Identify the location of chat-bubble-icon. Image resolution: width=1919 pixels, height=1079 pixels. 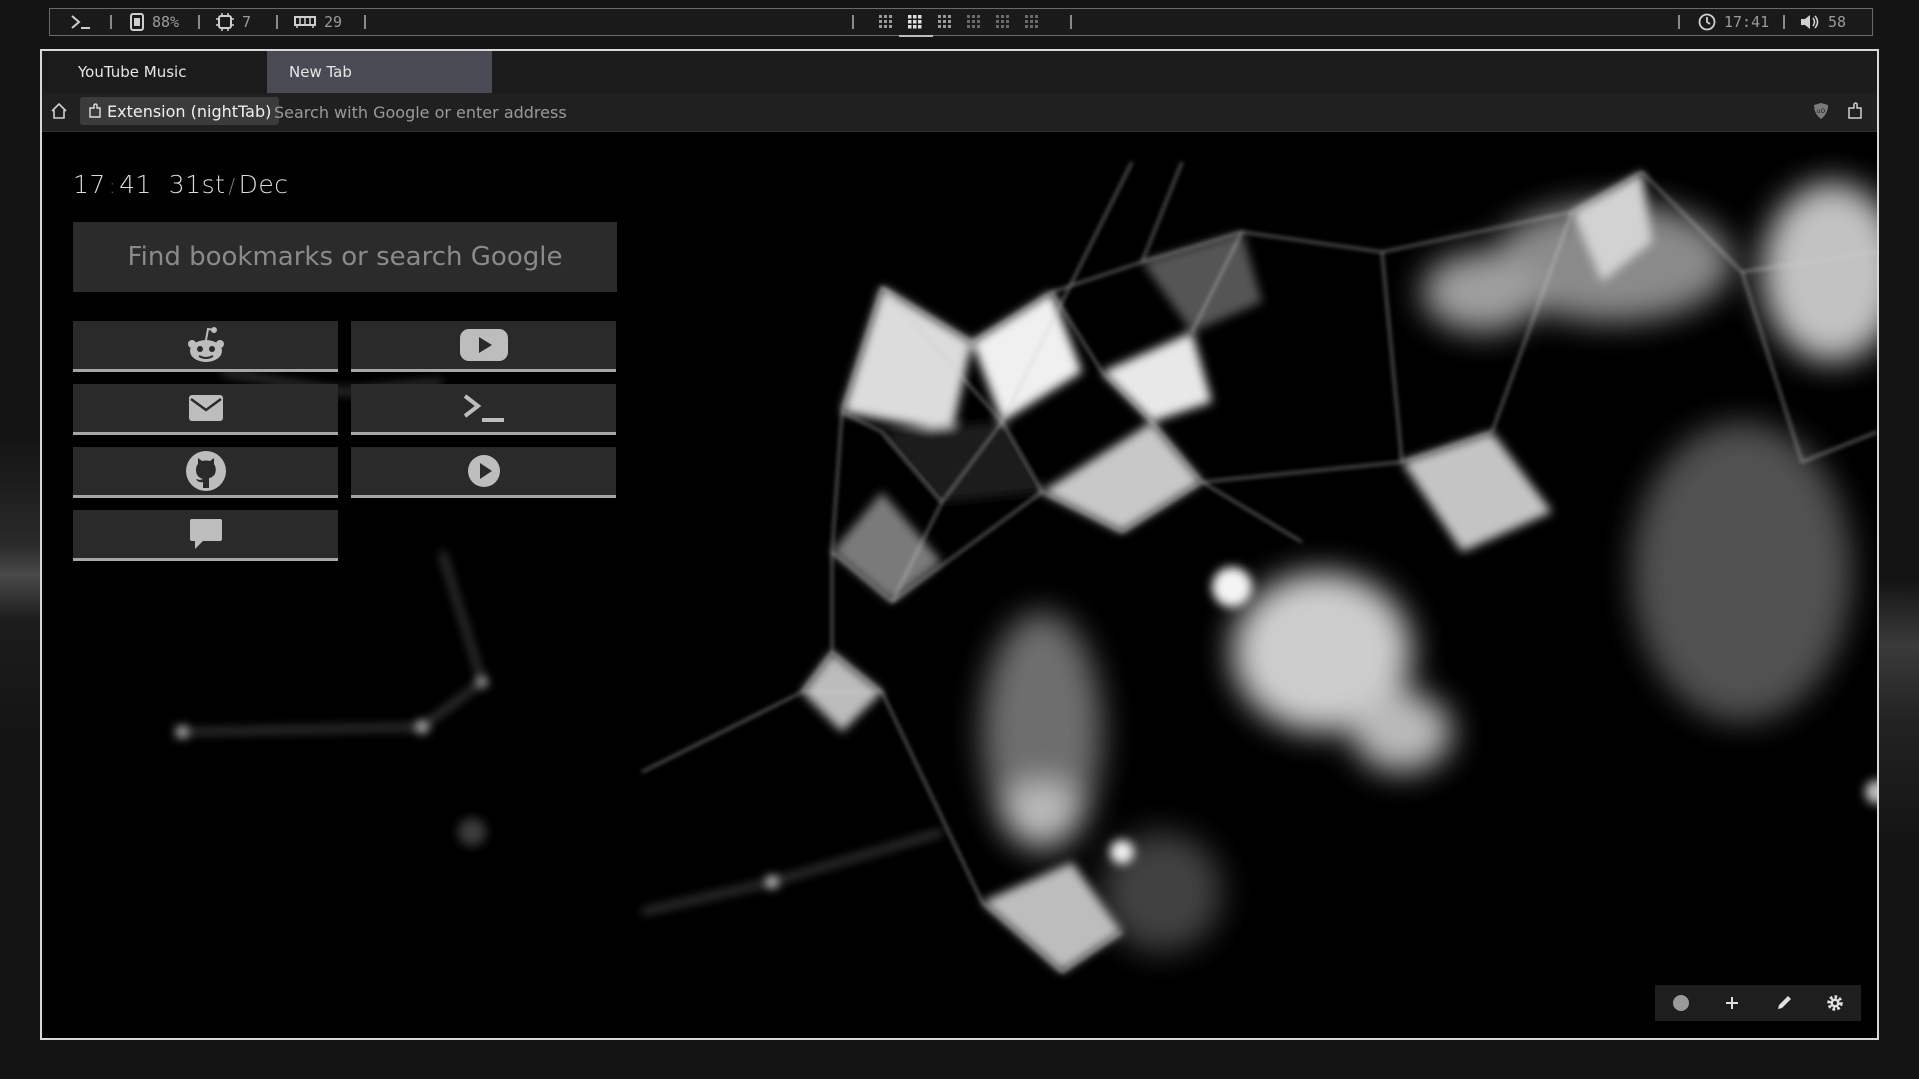
(205, 534).